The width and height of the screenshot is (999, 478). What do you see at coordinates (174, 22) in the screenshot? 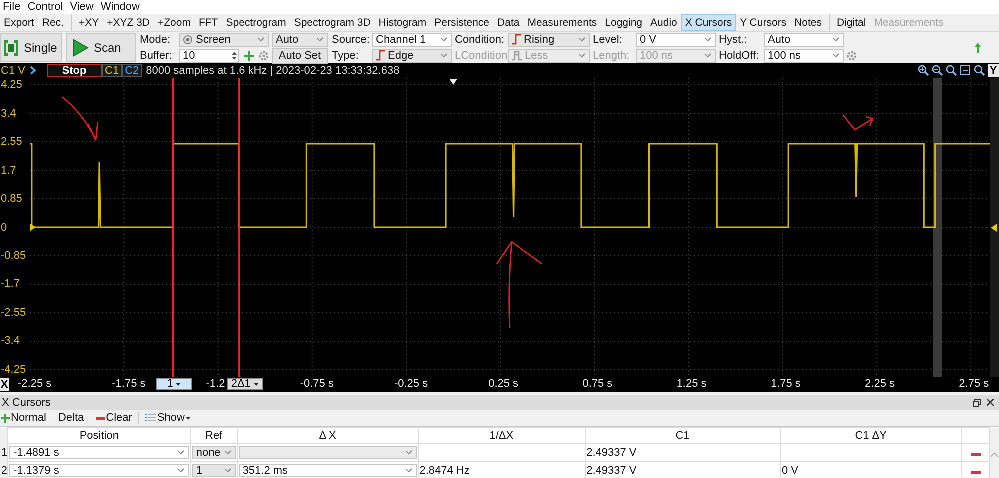
I see `toolbar-tab: +Zoom` at bounding box center [174, 22].